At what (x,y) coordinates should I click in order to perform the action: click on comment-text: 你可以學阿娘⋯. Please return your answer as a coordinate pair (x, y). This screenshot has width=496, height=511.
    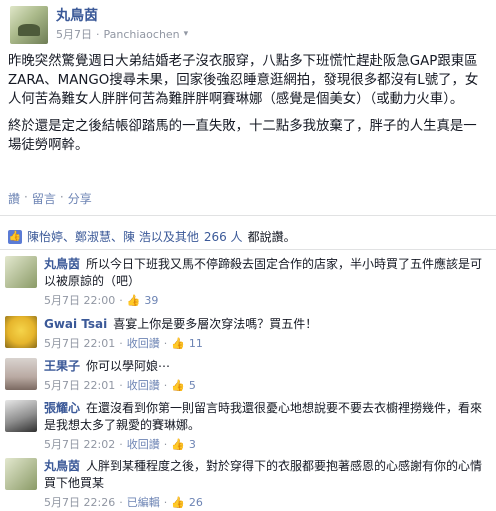
    Looking at the image, I should click on (128, 366).